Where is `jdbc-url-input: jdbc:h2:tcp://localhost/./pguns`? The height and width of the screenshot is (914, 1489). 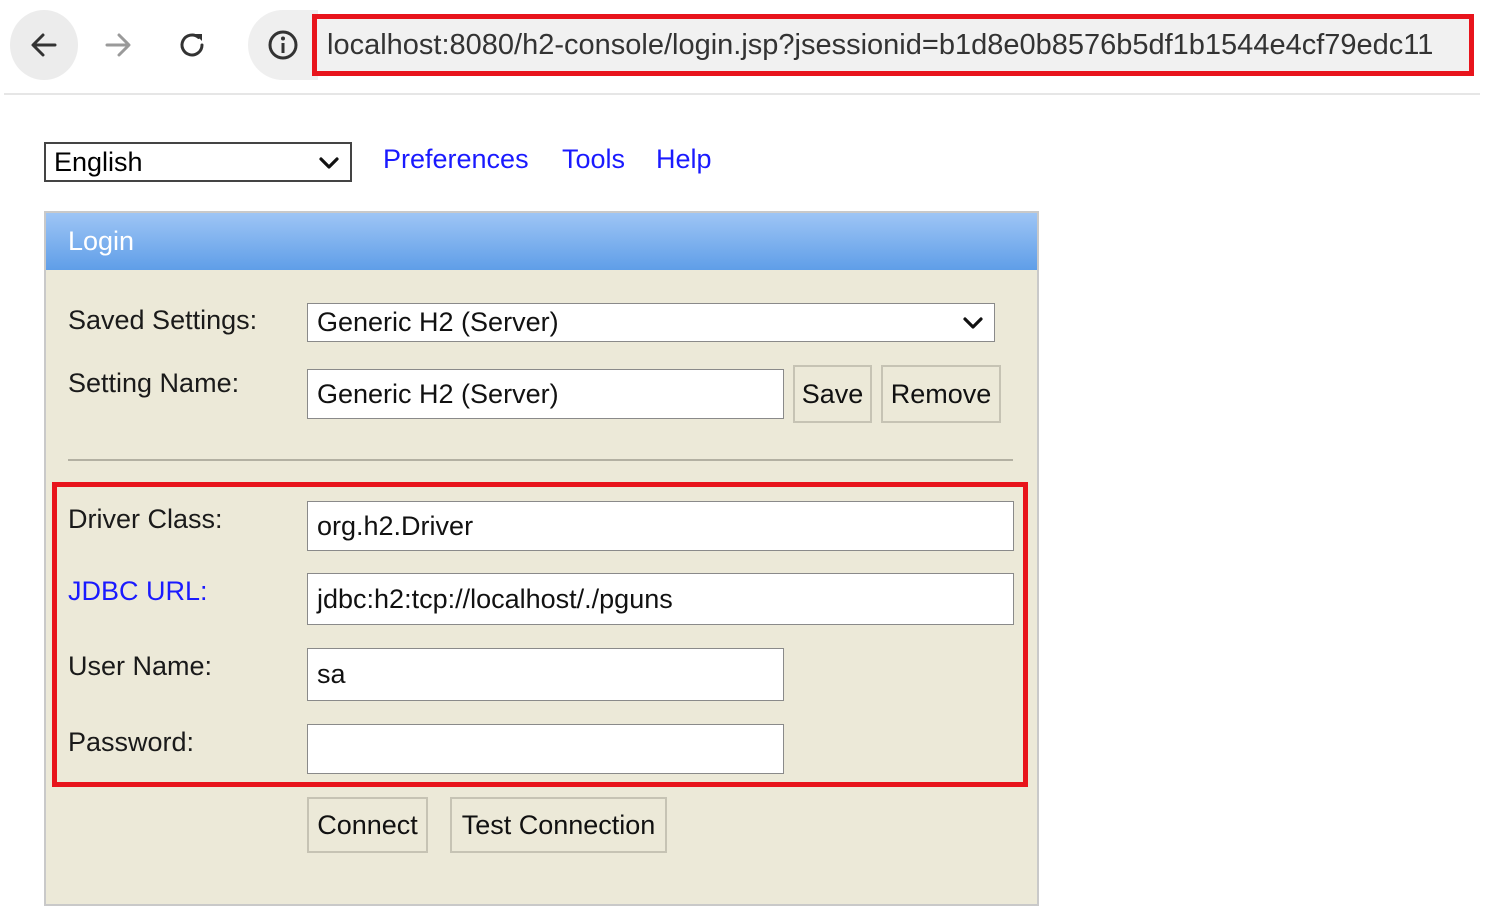 jdbc-url-input: jdbc:h2:tcp://localhost/./pguns is located at coordinates (660, 599).